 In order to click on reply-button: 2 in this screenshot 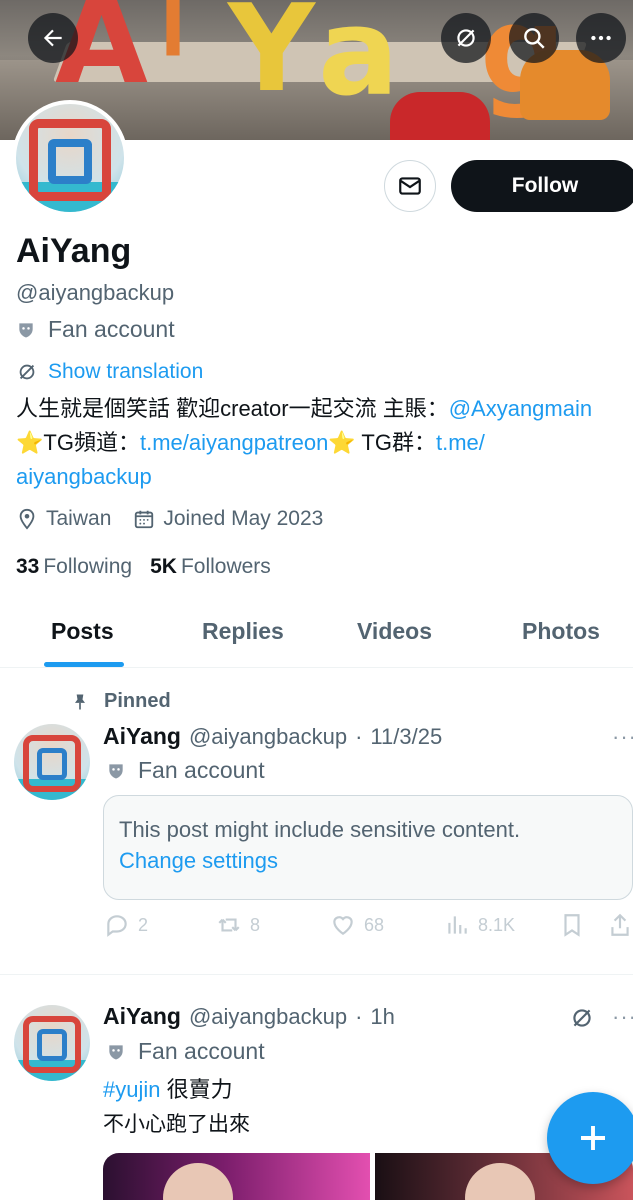, I will do `click(126, 925)`.